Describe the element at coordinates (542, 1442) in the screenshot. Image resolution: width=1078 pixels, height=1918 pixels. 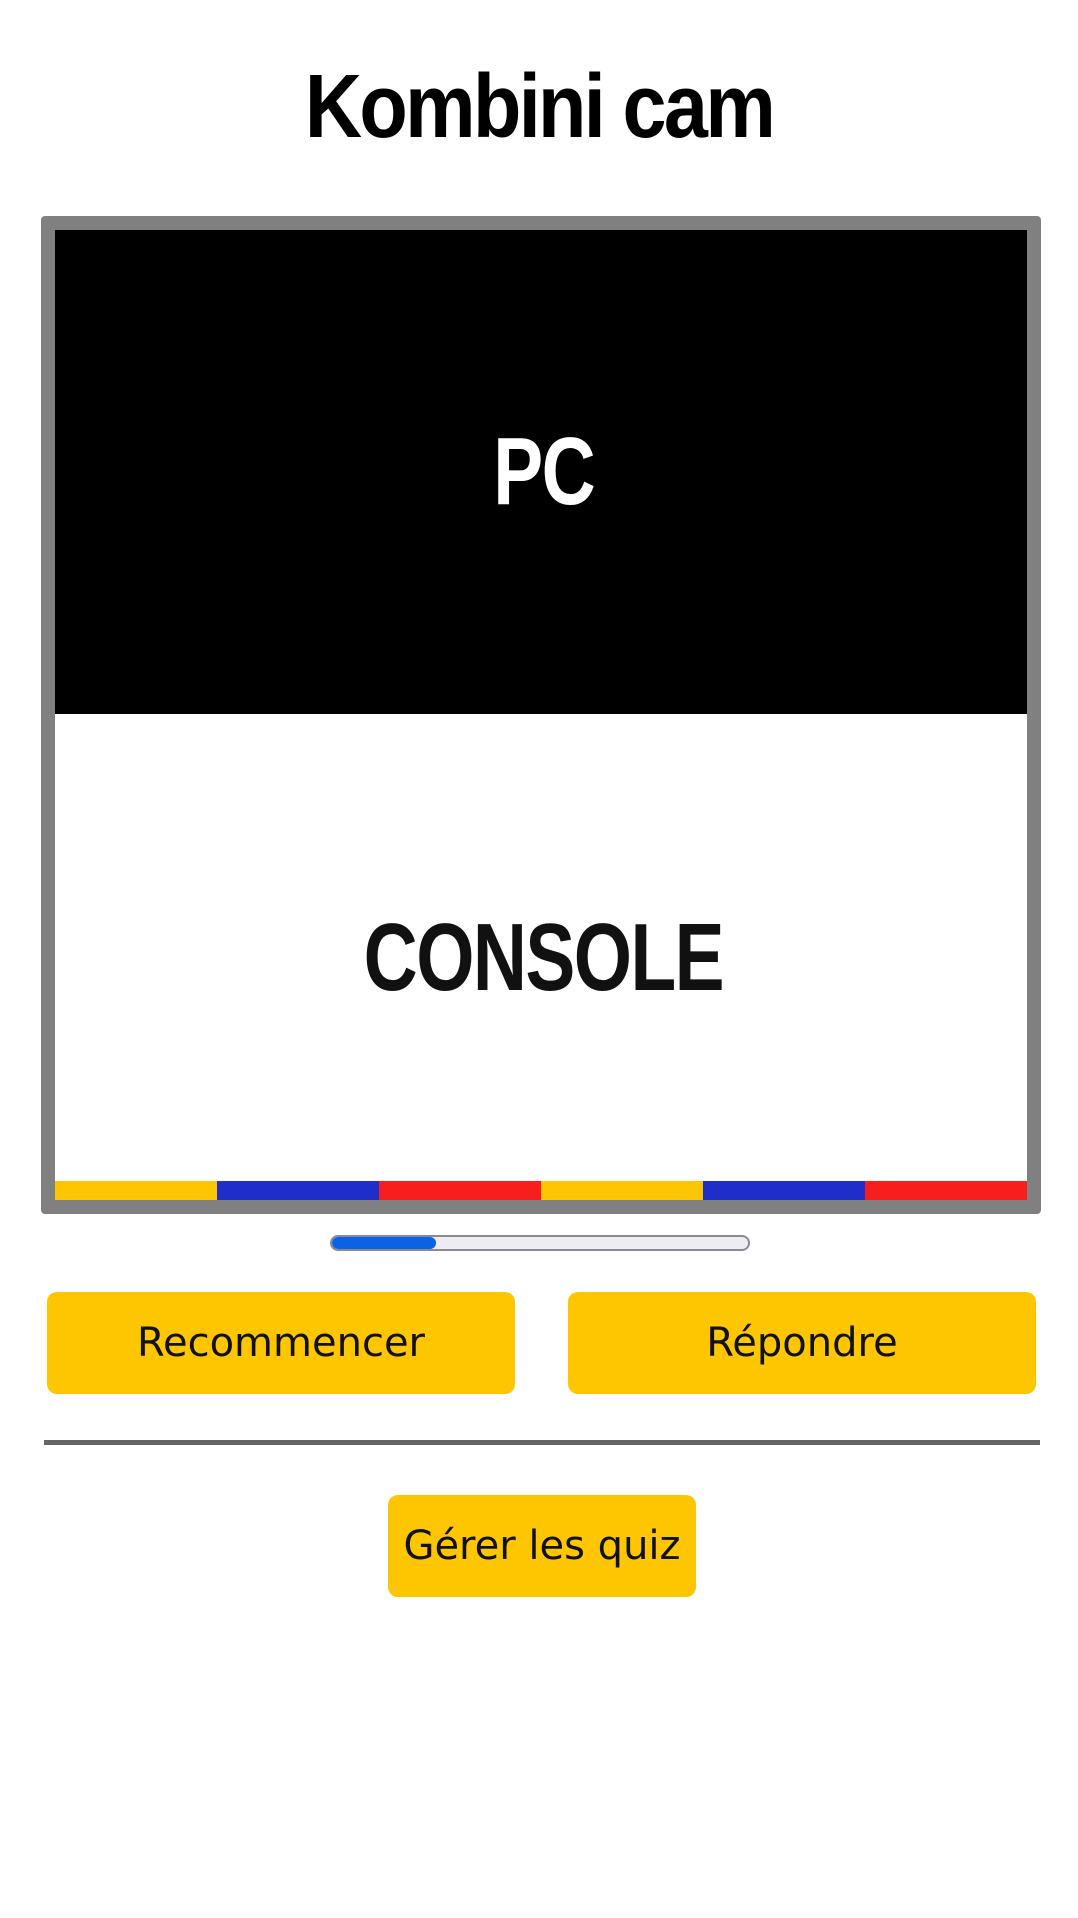
I see `divider` at that location.